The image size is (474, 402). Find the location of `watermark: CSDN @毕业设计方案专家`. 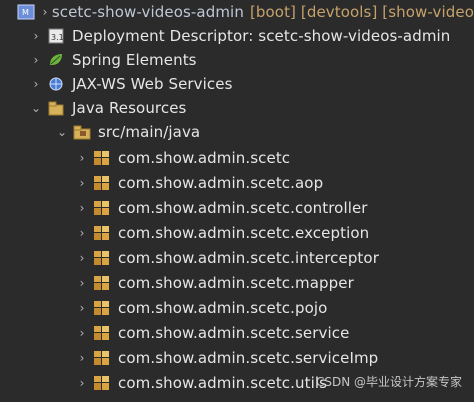

watermark: CSDN @毕业设计方案专家 is located at coordinates (388, 382).